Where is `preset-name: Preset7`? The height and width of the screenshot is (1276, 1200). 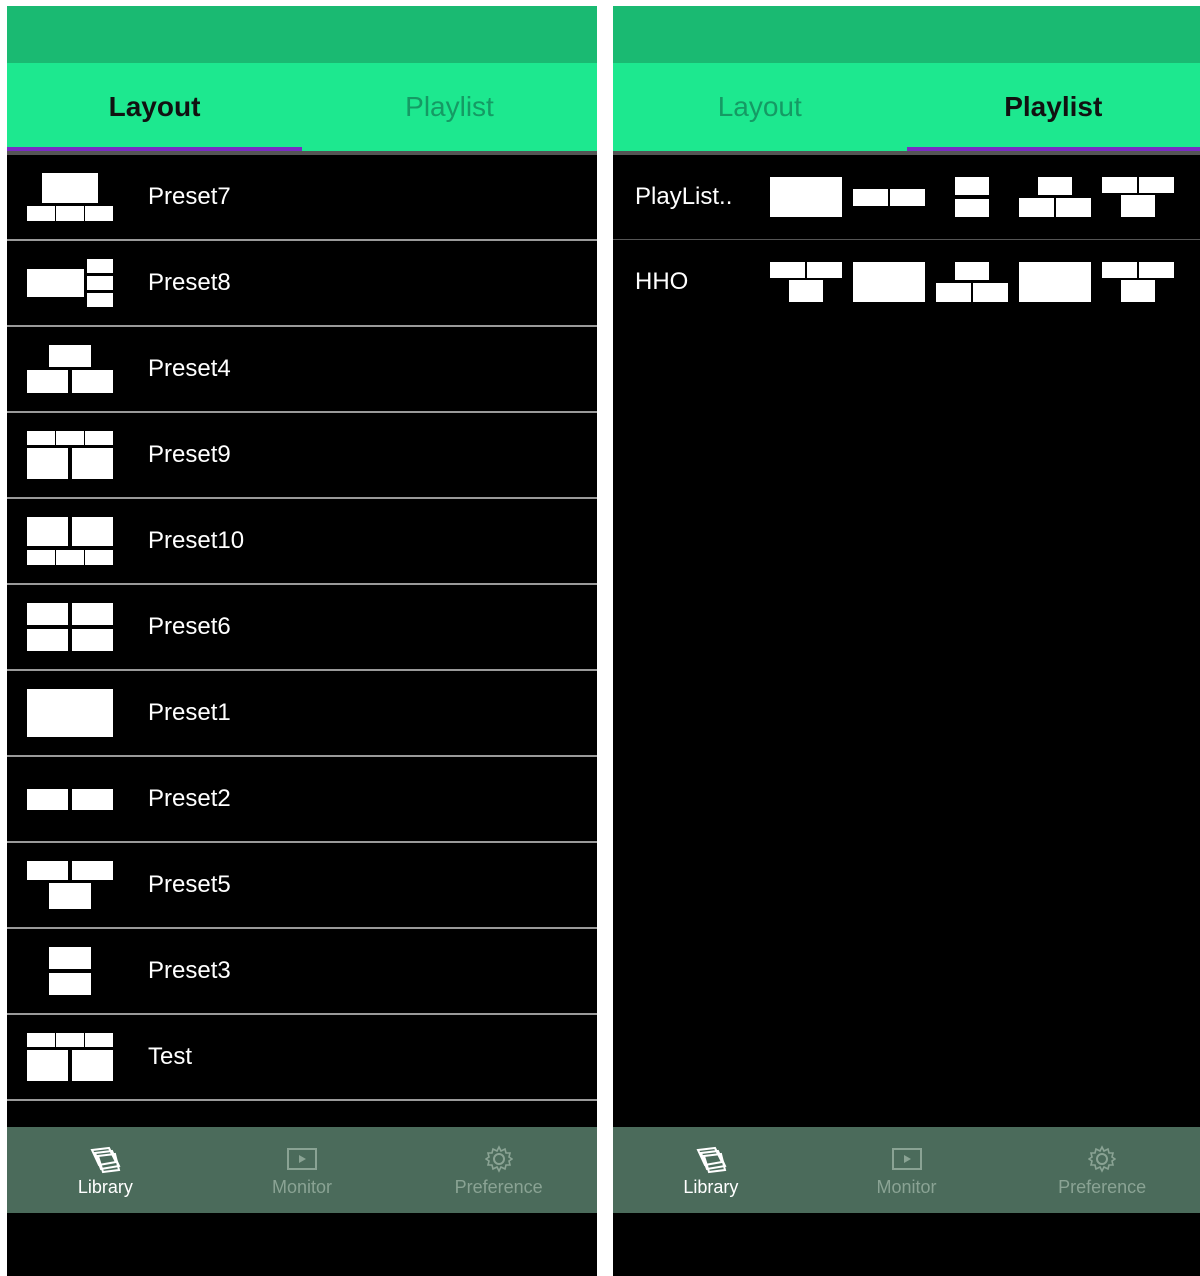 preset-name: Preset7 is located at coordinates (189, 196).